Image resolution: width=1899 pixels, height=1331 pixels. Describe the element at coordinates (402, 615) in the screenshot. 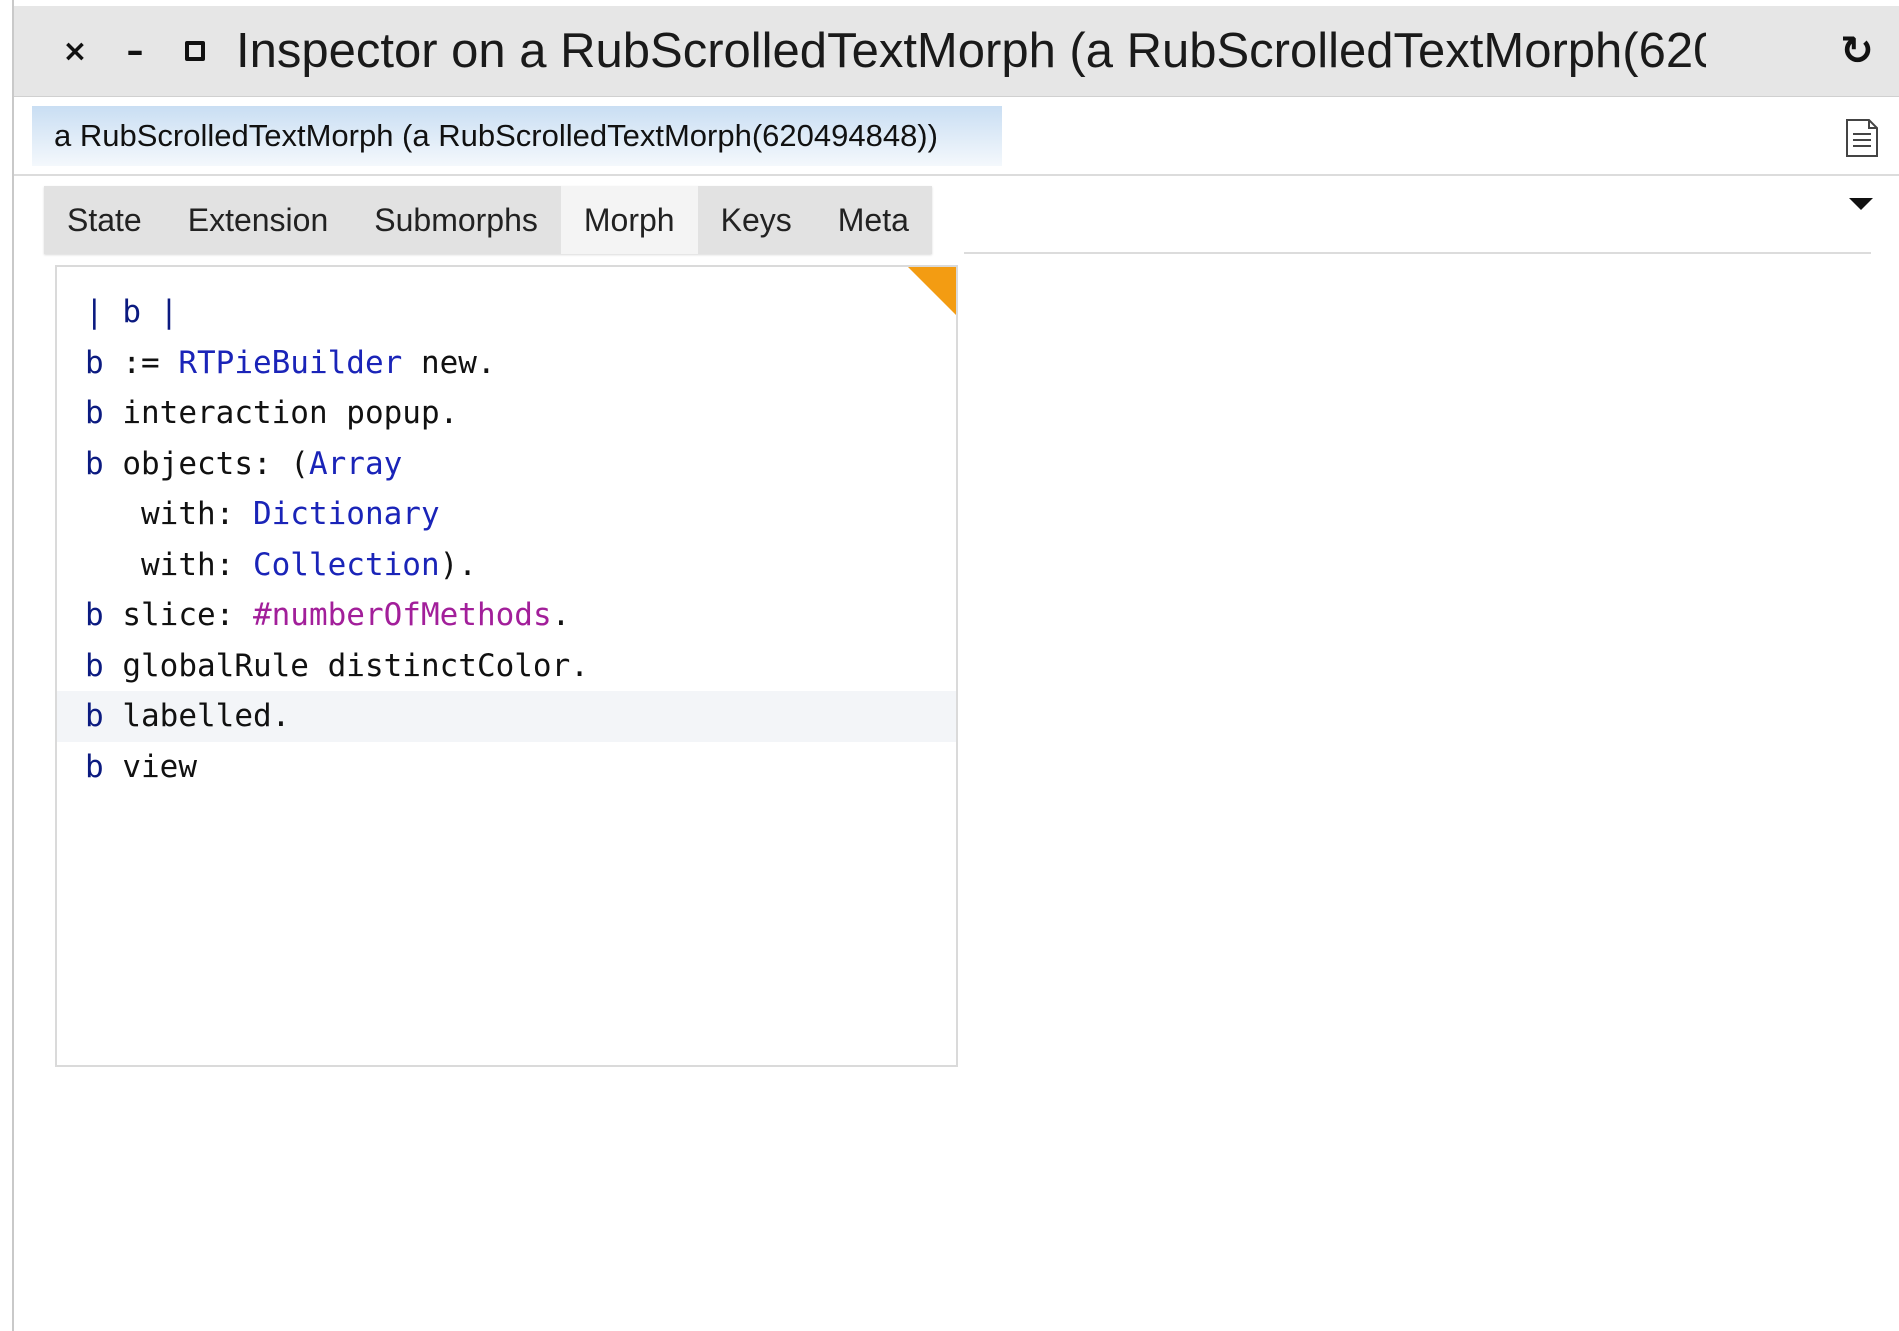

I see `code-token: #numberOfMethods` at that location.